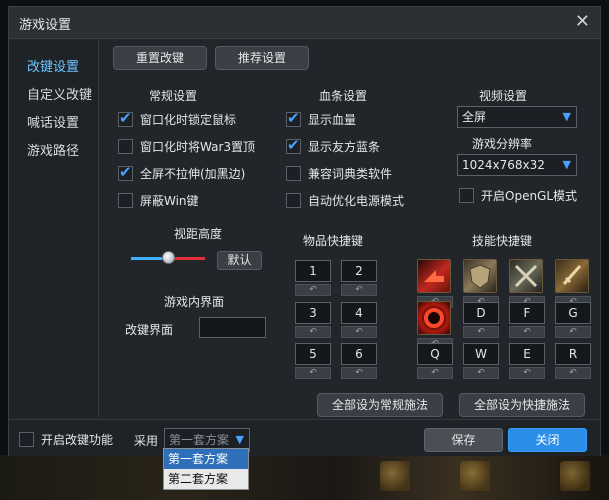 This screenshot has height=500, width=609. I want to click on item-hotkey-slot: 4 ↶, so click(359, 320).